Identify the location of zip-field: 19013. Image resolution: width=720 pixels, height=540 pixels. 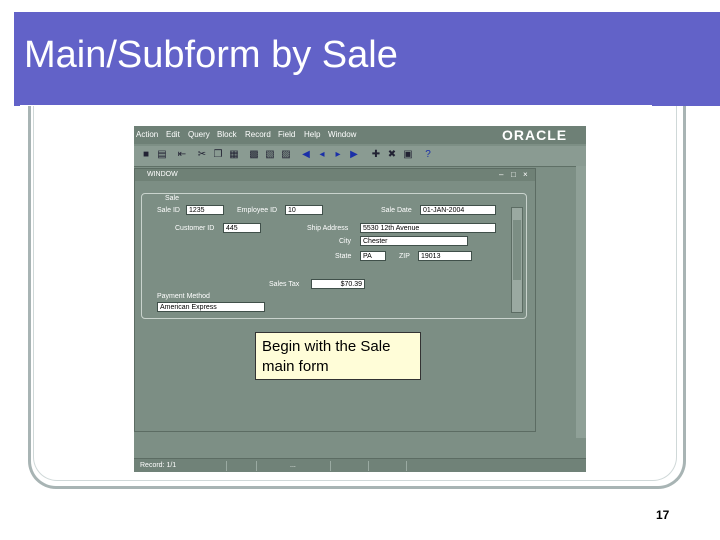
(445, 256).